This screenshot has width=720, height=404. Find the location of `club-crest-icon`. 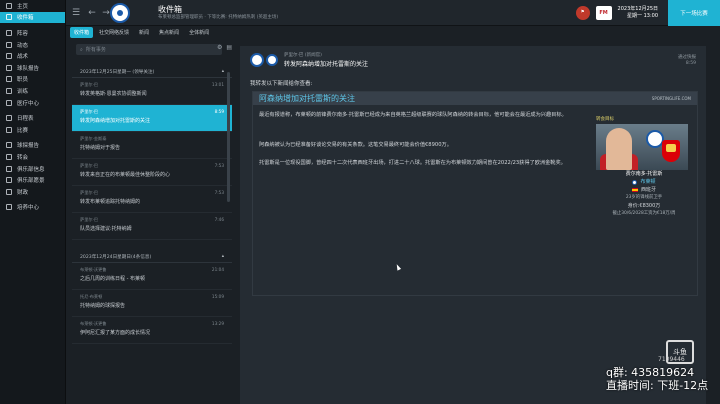

club-crest-icon is located at coordinates (120, 13).